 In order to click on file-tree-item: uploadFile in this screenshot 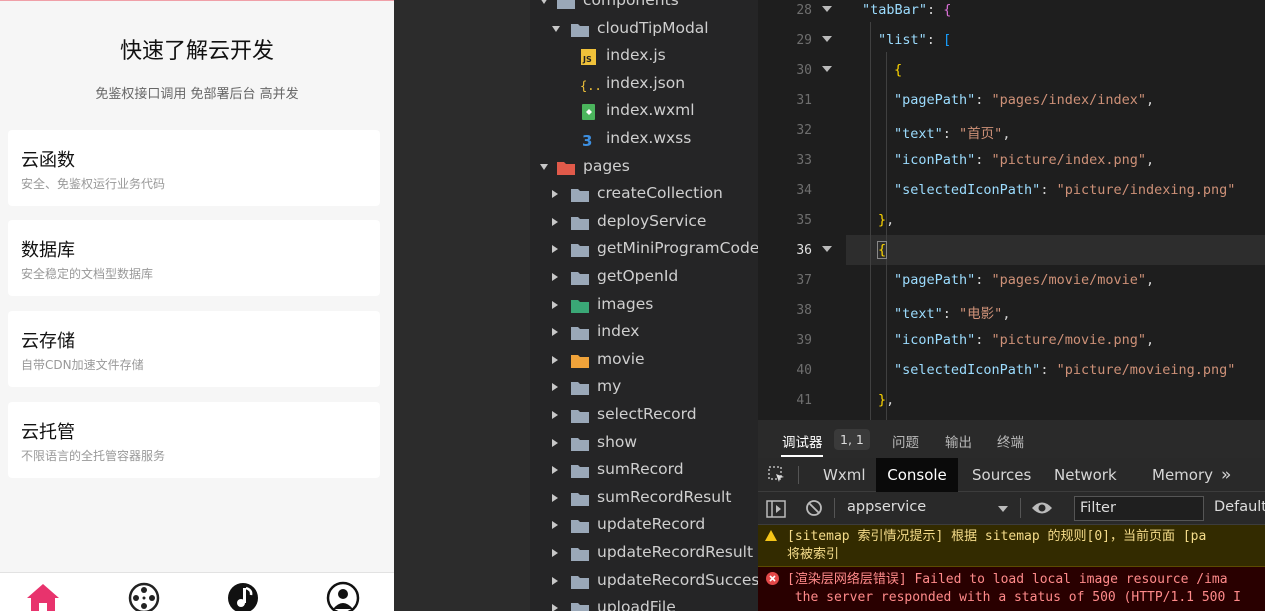, I will do `click(644, 602)`.